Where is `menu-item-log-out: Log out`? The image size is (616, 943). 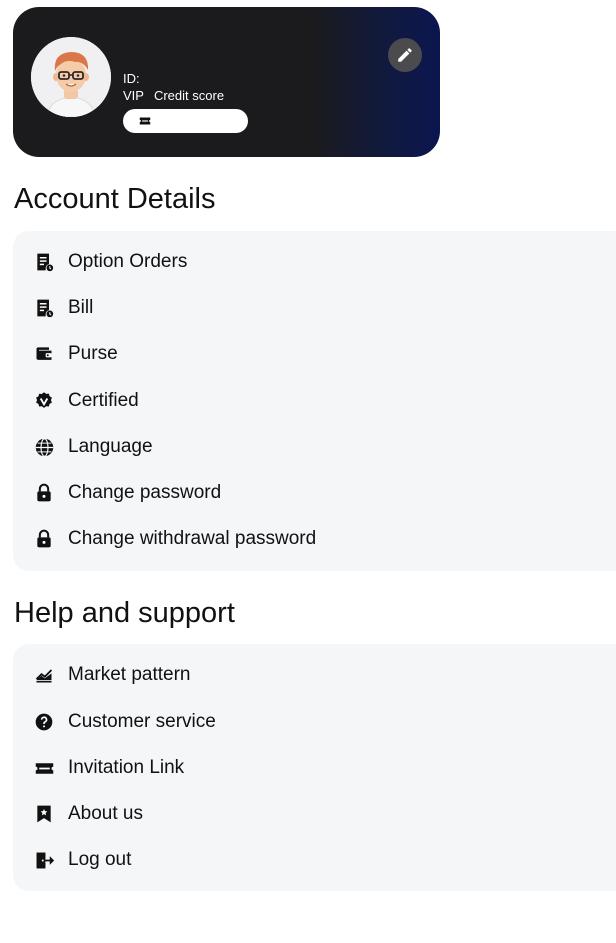
menu-item-log-out: Log out is located at coordinates (313, 860).